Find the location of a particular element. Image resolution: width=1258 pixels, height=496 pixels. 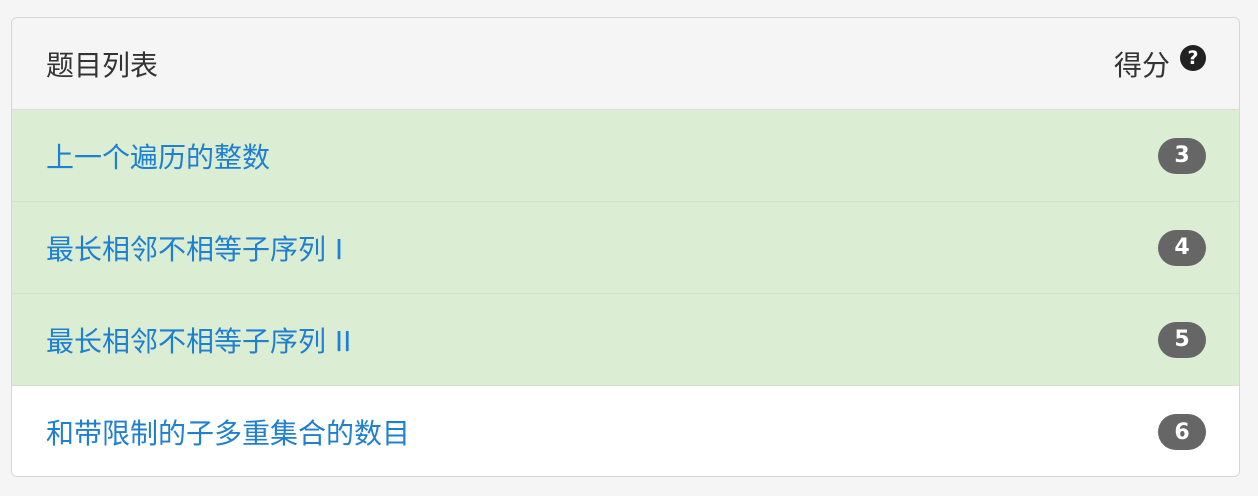

help-icon: ? is located at coordinates (1193, 57).